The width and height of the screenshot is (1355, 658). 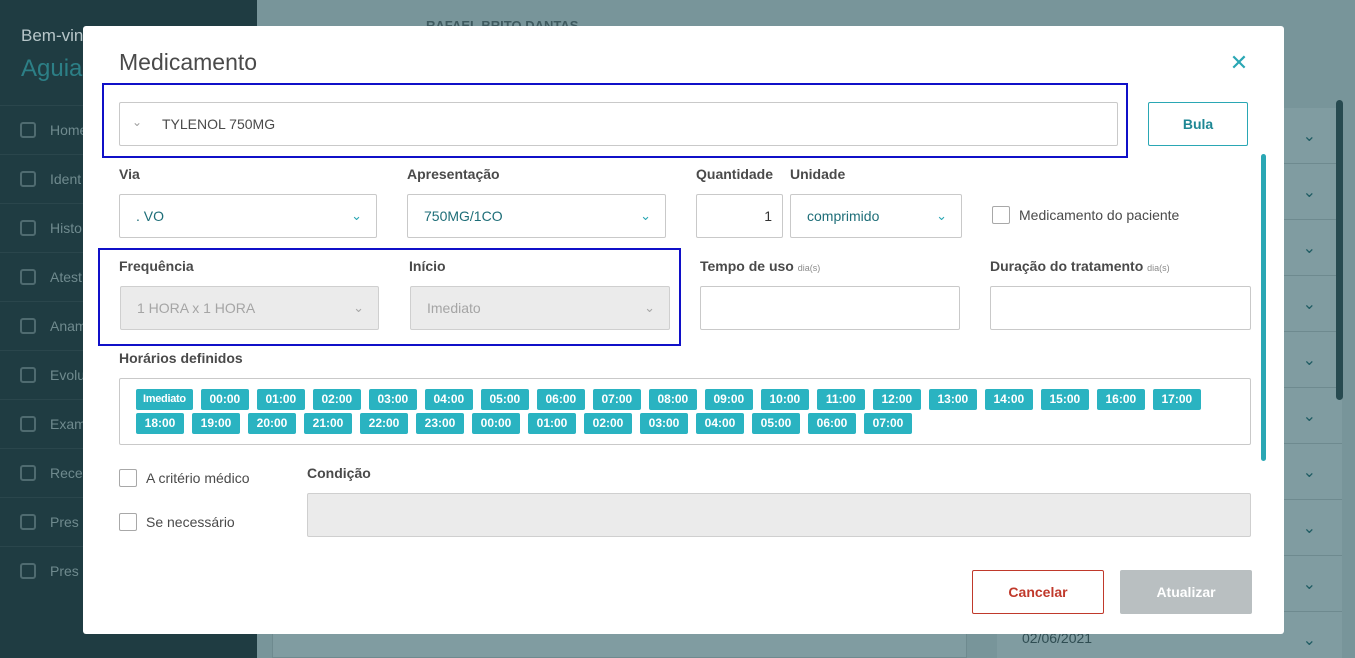 I want to click on horario-chip: 08:00, so click(x=672, y=399).